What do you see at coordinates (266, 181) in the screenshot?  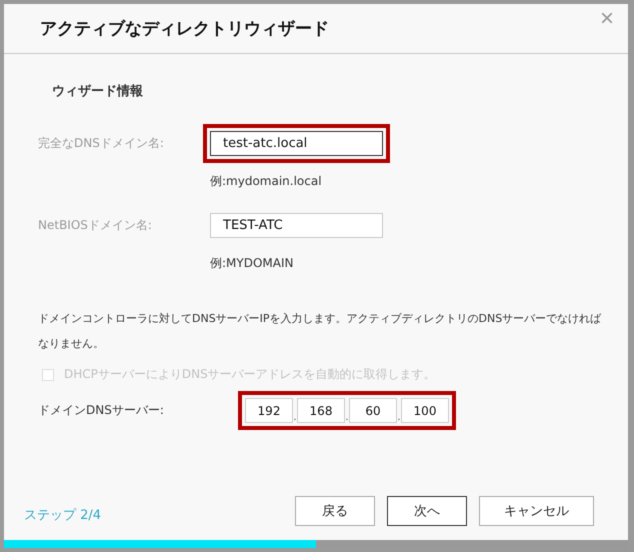 I see `example-hint: 例:mydomain.local` at bounding box center [266, 181].